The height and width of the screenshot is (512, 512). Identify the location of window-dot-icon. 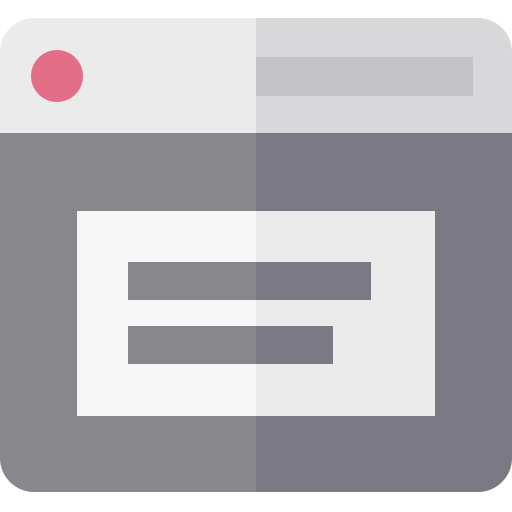
(57, 76).